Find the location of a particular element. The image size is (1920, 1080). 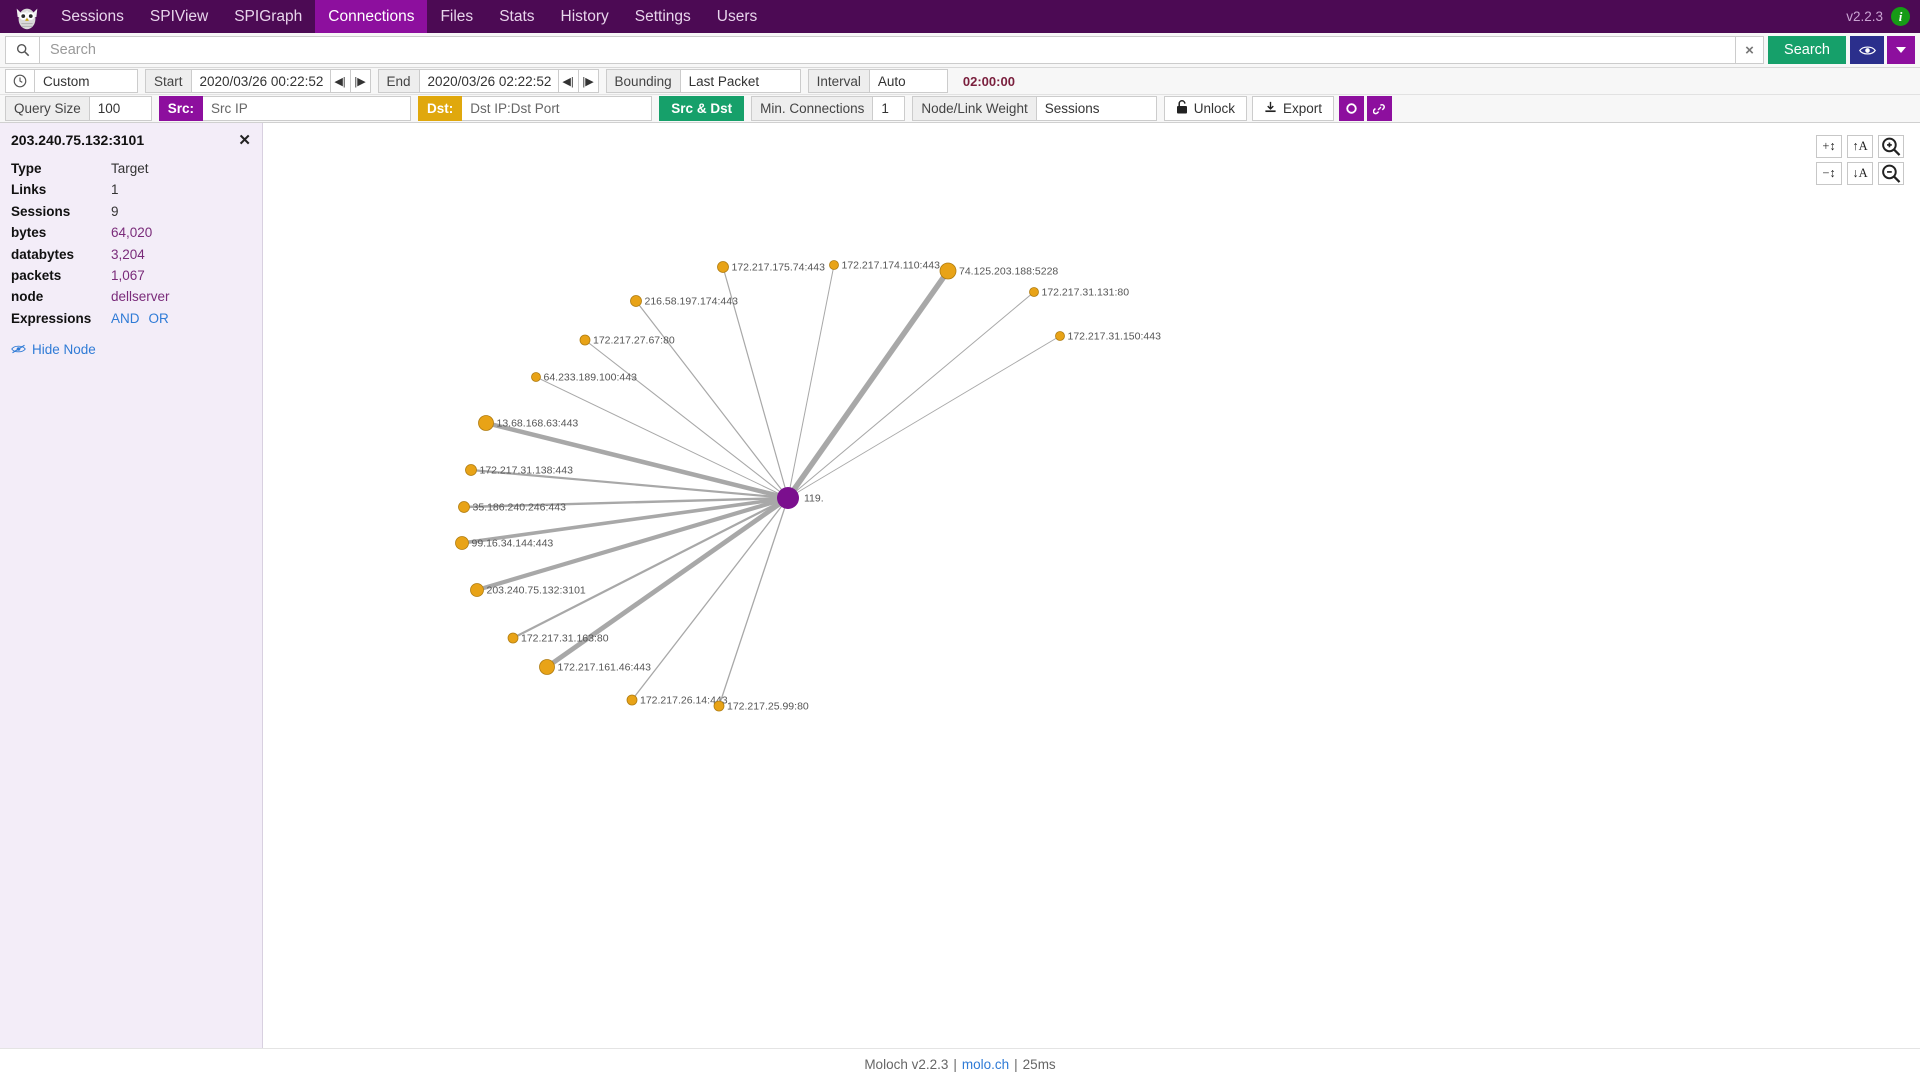

src-input: Src IP is located at coordinates (307, 108).